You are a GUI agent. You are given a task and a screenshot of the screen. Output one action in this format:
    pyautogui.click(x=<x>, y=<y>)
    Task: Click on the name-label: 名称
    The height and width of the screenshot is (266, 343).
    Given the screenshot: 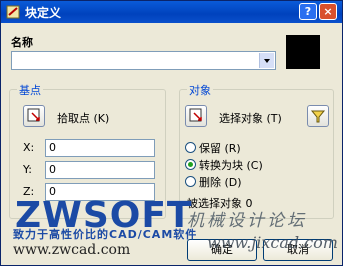 What is the action you would take?
    pyautogui.click(x=22, y=42)
    